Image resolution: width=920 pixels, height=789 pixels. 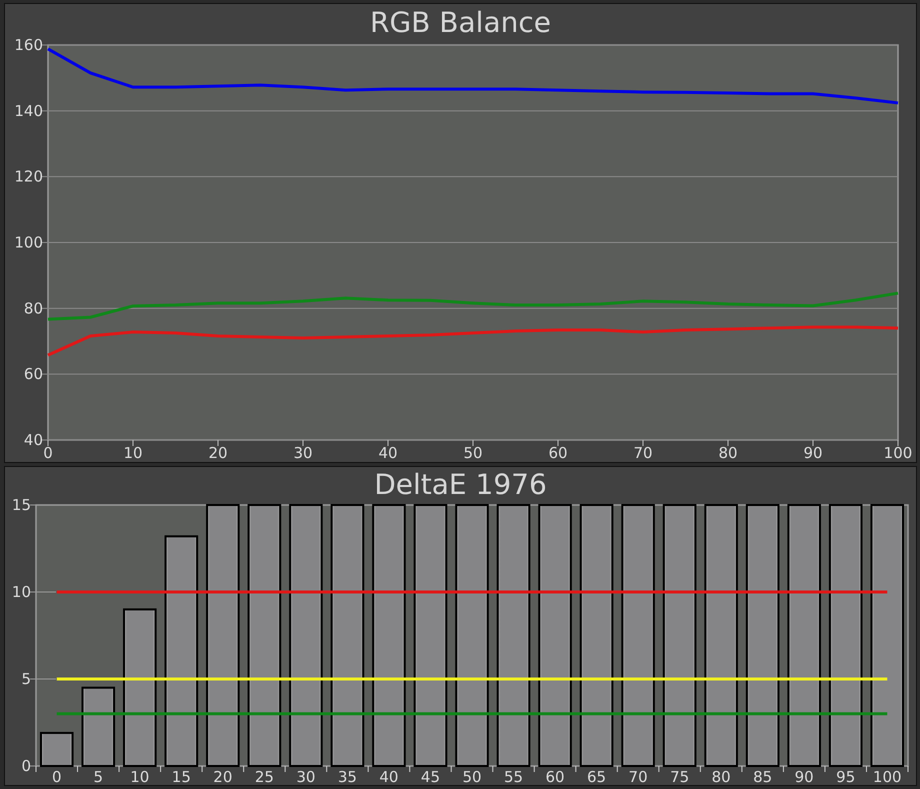 I want to click on axis-label: 160, so click(x=28, y=45).